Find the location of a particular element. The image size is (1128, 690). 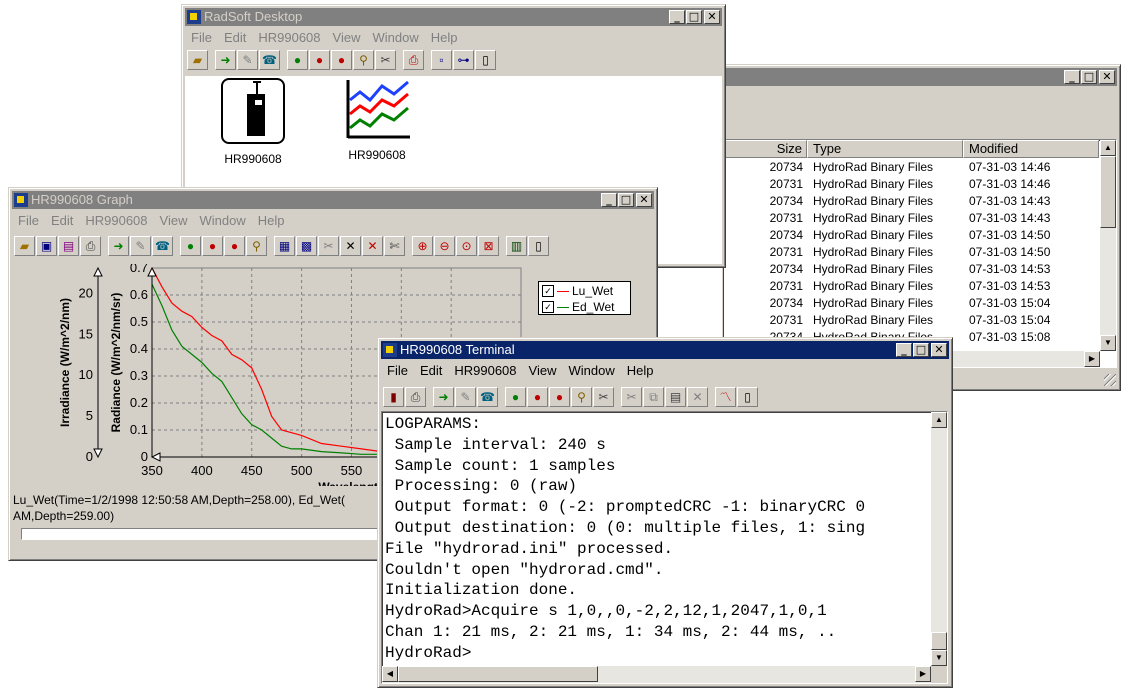

file-list-titlebar: _ □ ✕ is located at coordinates (920, 77).